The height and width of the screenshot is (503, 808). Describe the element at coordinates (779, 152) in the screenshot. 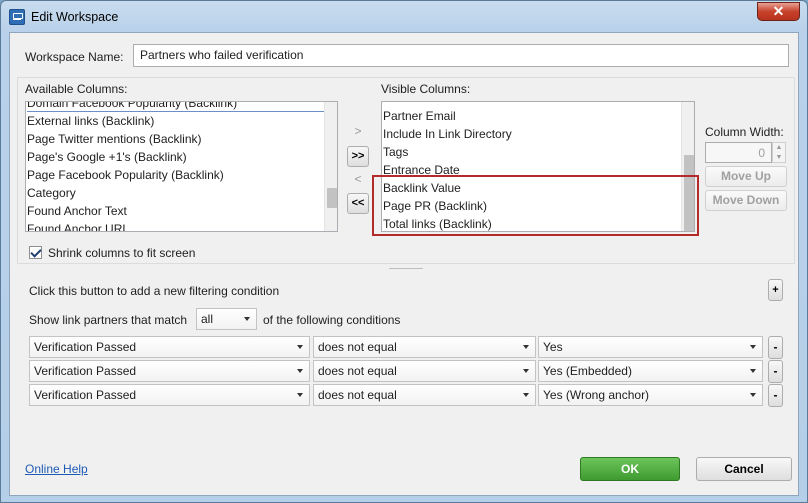

I see `column-width-spinner: ▲ ▼` at that location.